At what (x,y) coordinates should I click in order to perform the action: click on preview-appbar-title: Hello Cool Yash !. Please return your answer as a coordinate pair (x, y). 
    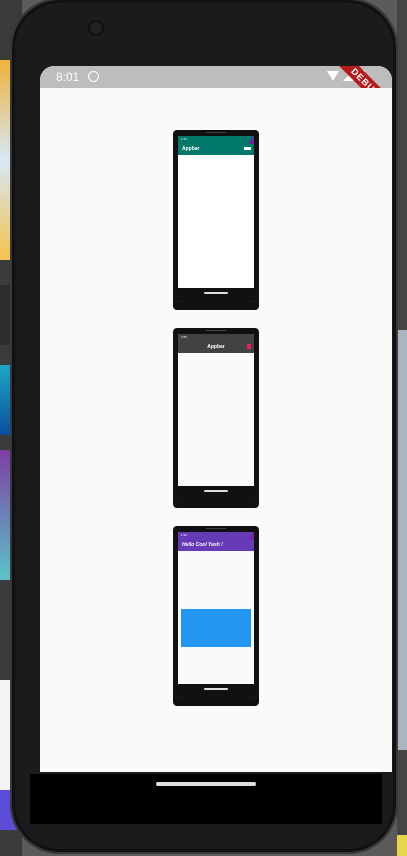
    Looking at the image, I should click on (202, 545).